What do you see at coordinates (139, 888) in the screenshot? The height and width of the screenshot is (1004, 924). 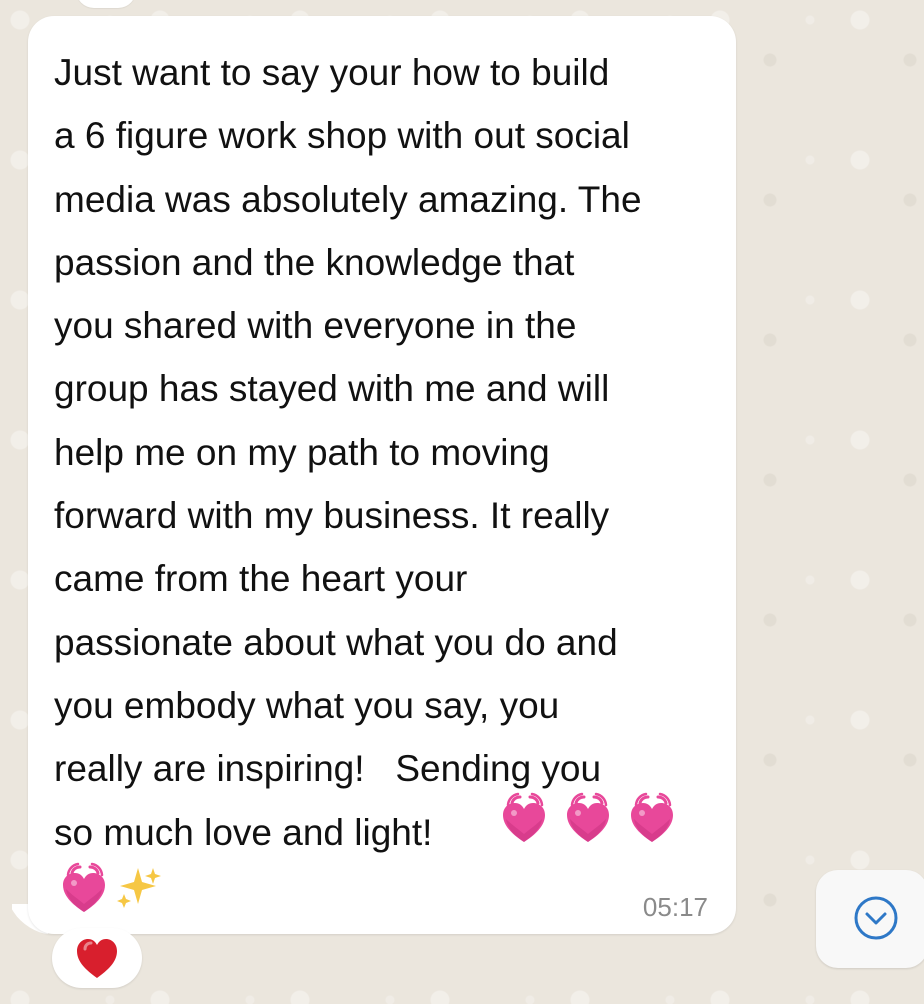 I see `sparkles-emoji` at bounding box center [139, 888].